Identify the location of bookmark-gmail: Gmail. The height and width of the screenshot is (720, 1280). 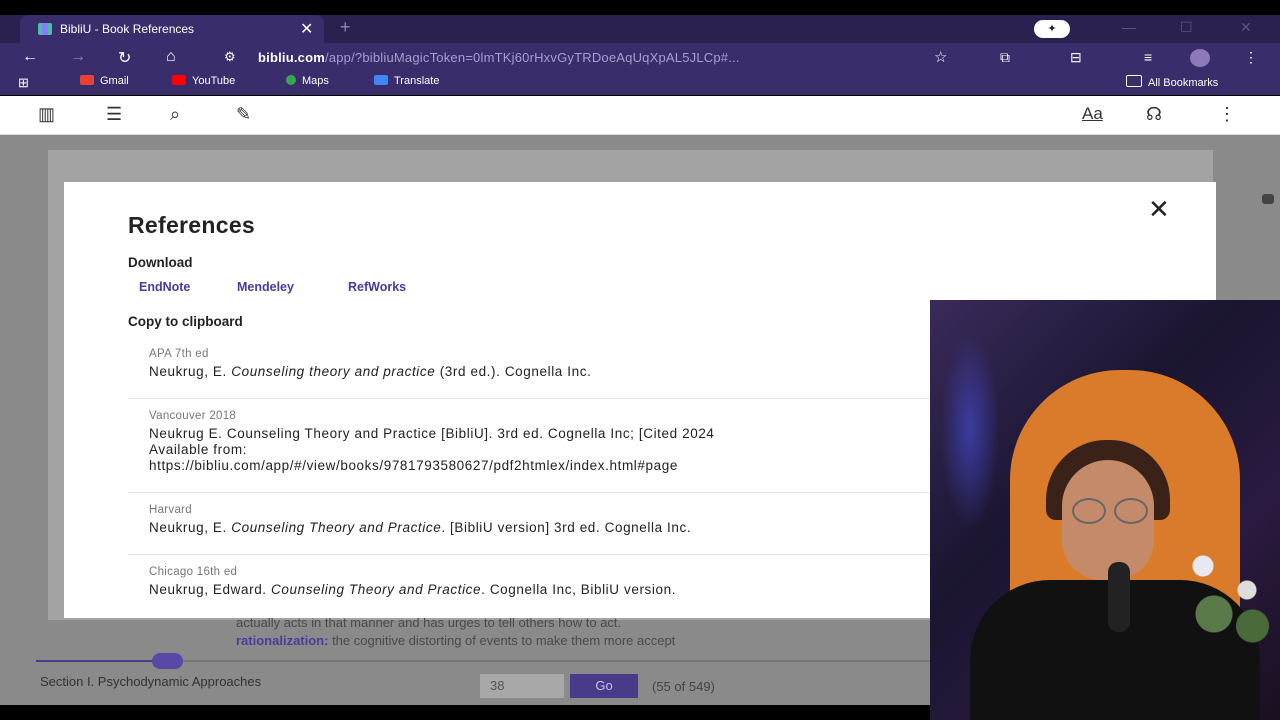
(104, 81).